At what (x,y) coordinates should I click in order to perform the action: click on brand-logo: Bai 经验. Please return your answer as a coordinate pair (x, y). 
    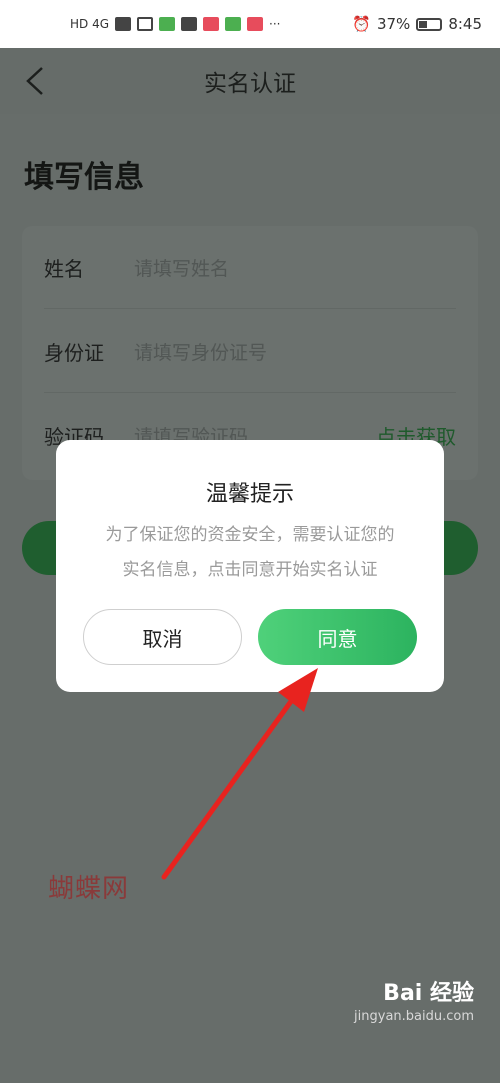
    Looking at the image, I should click on (414, 991).